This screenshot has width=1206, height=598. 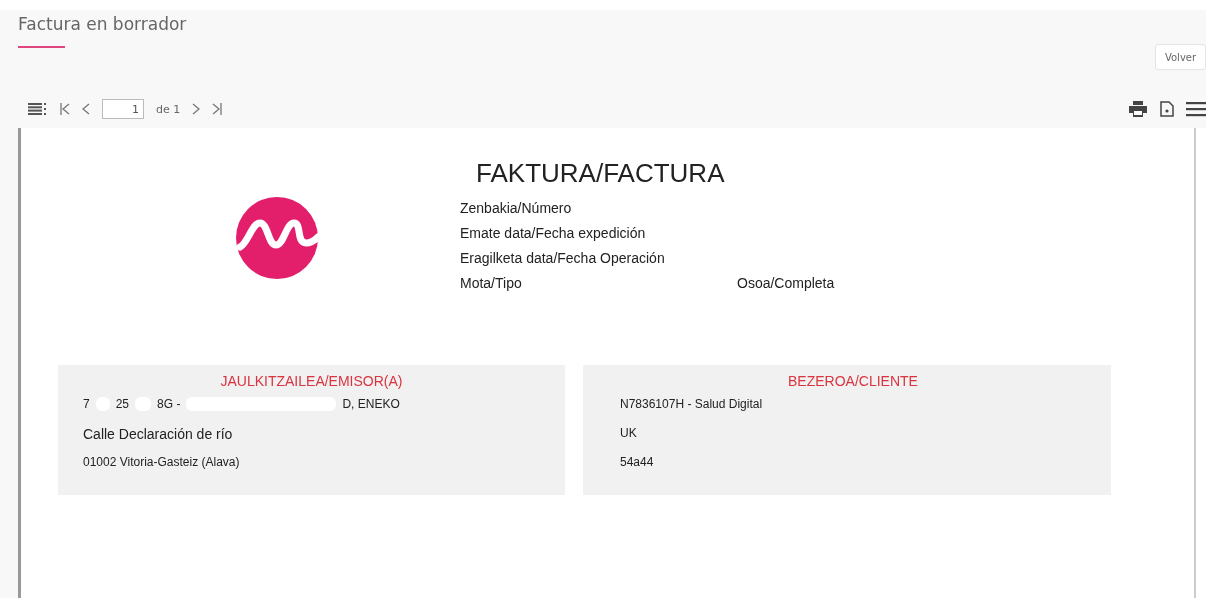 What do you see at coordinates (1138, 109) in the screenshot?
I see `print-icon` at bounding box center [1138, 109].